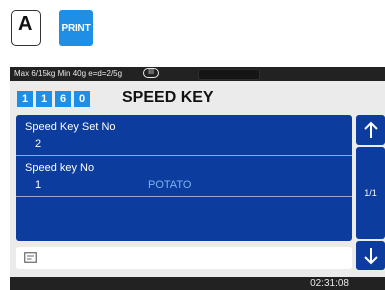 Image resolution: width=385 pixels, height=290 pixels. What do you see at coordinates (38, 144) in the screenshot?
I see `speed-key-set-no-value: 2` at bounding box center [38, 144].